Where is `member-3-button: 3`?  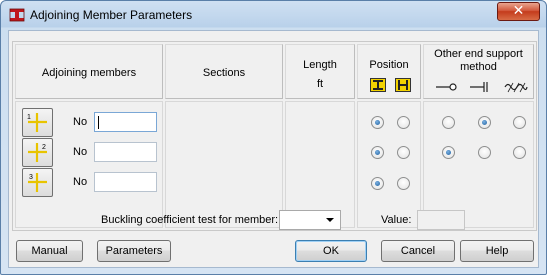
member-3-button: 3 is located at coordinates (37, 182).